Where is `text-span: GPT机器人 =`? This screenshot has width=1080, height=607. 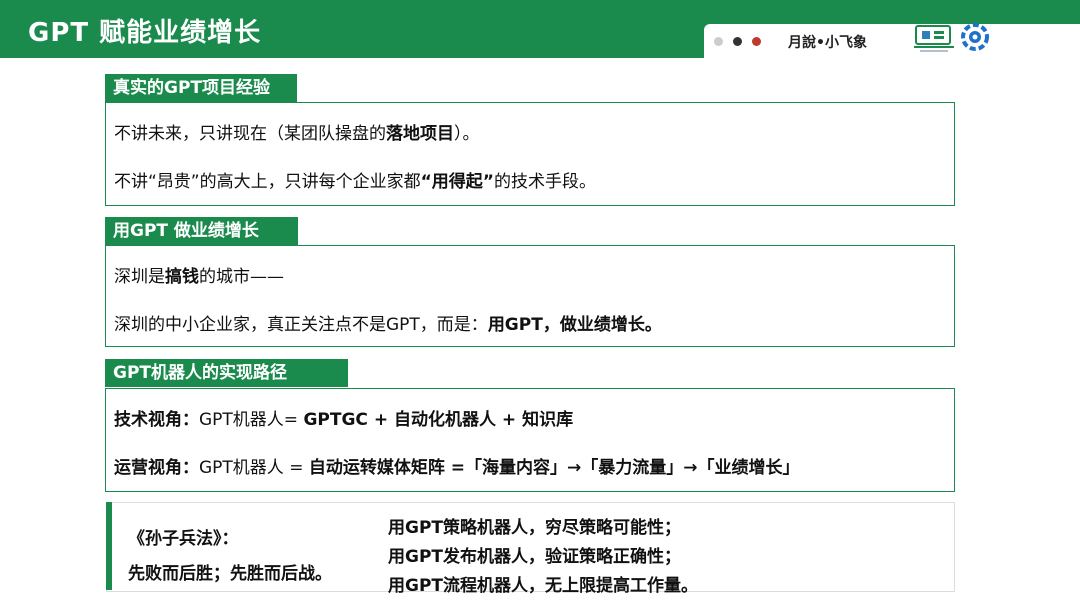
text-span: GPT机器人 = is located at coordinates (254, 468).